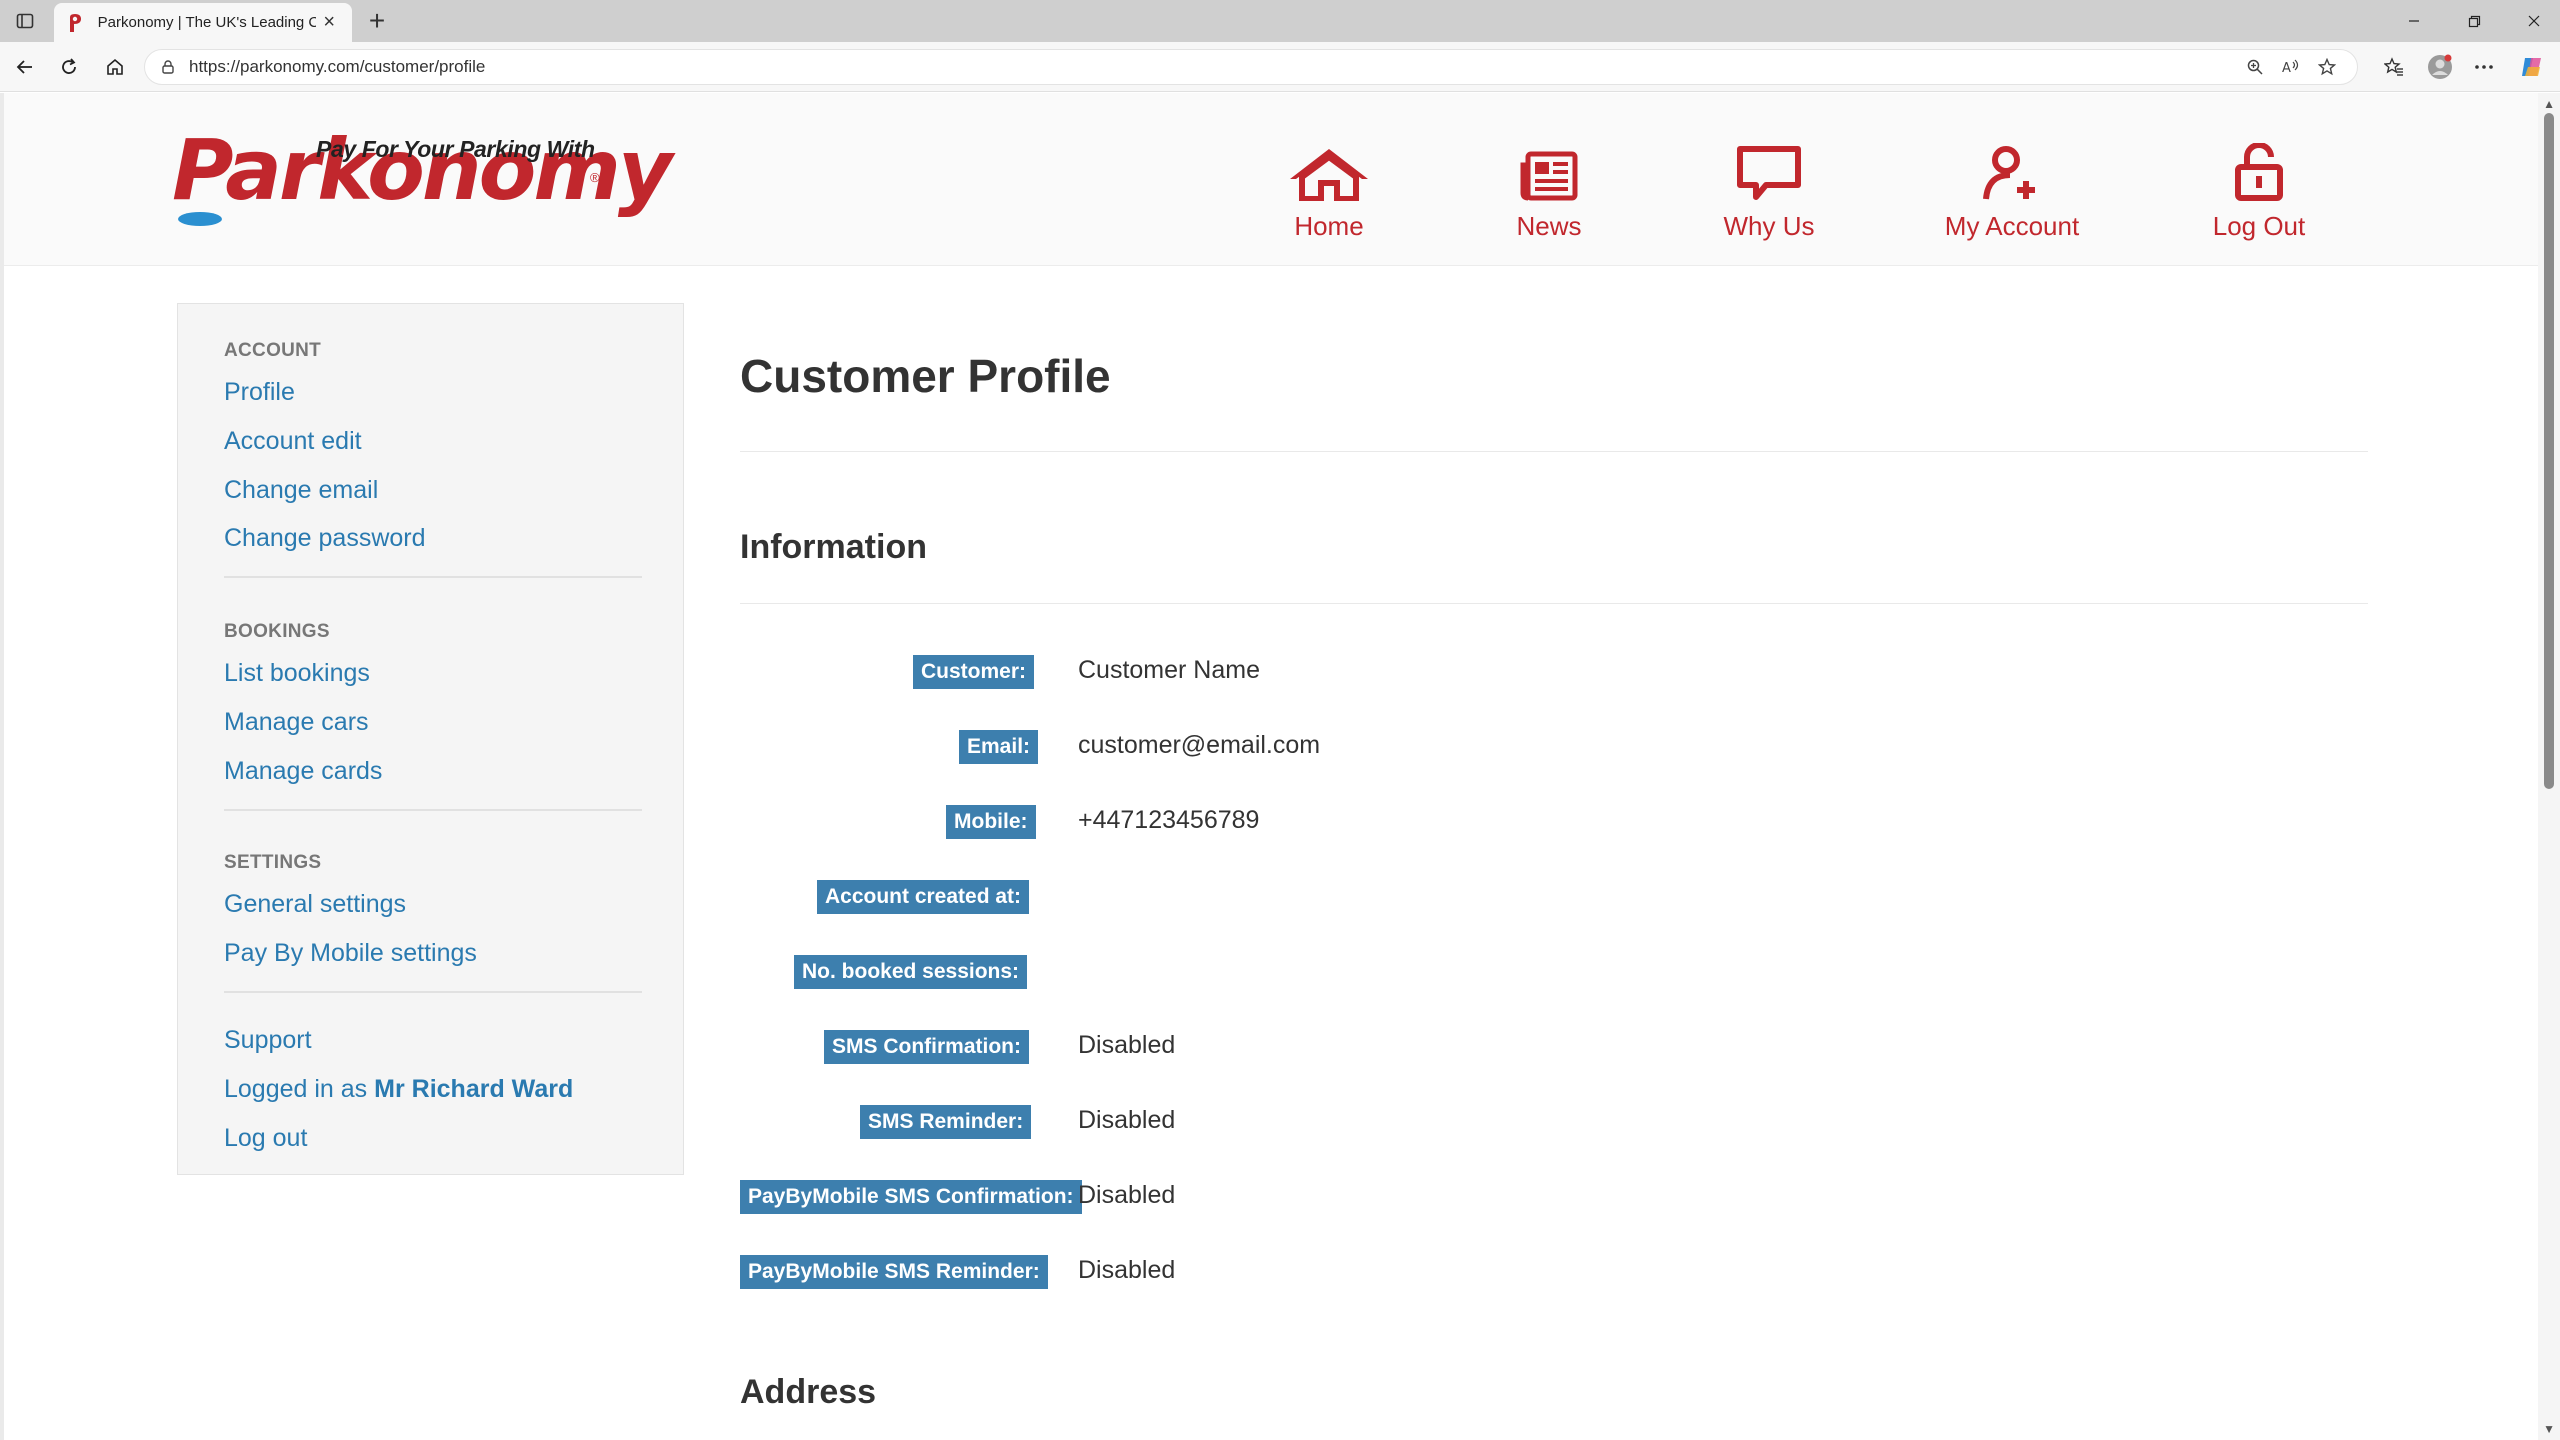  What do you see at coordinates (946, 1122) in the screenshot?
I see `field-label-sms-reminder: SMS Reminder:` at bounding box center [946, 1122].